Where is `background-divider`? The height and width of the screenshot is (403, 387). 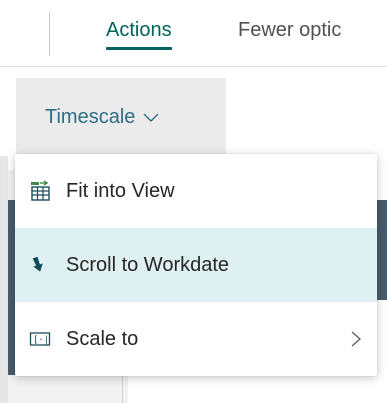
background-divider is located at coordinates (122, 389).